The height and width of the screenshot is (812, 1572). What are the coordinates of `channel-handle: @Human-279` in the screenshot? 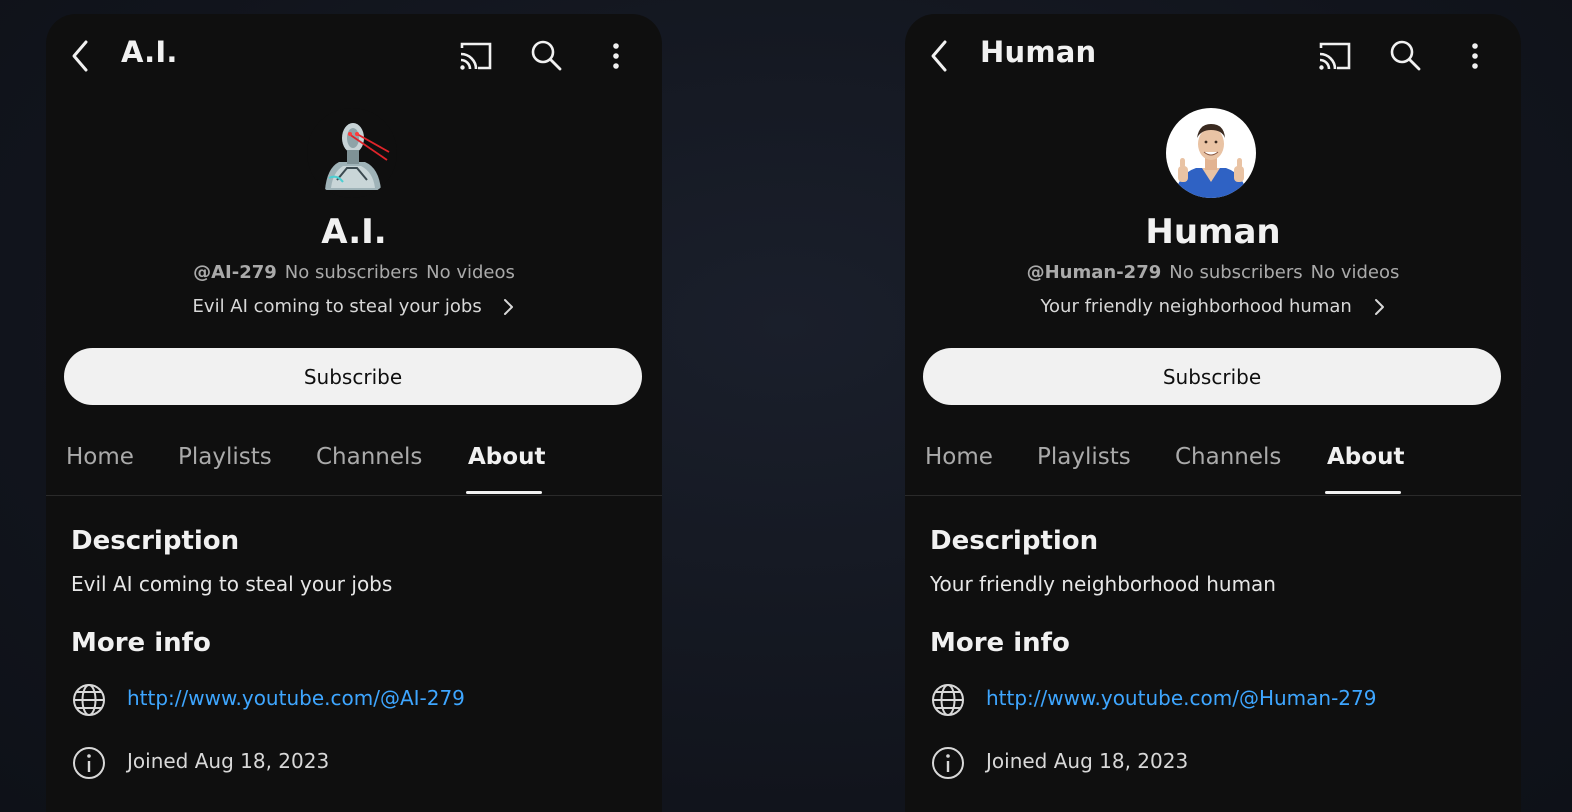 It's located at (1094, 272).